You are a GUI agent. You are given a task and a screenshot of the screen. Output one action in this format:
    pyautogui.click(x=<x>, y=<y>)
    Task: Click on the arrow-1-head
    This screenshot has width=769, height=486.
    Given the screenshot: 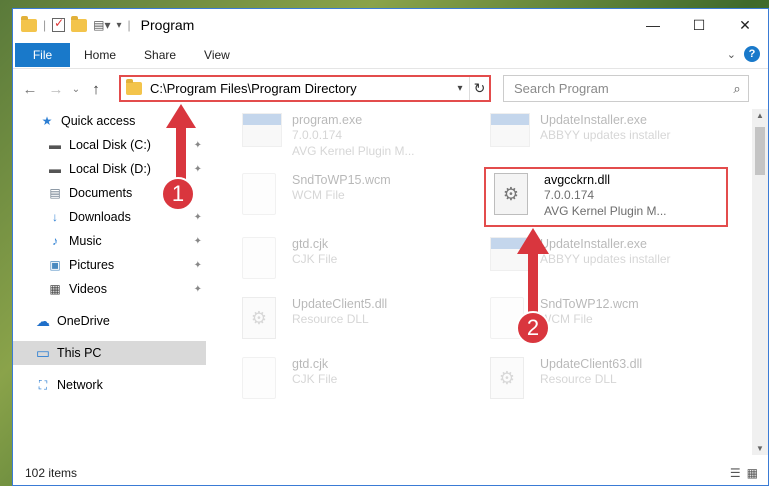 What is the action you would take?
    pyautogui.click(x=181, y=116)
    